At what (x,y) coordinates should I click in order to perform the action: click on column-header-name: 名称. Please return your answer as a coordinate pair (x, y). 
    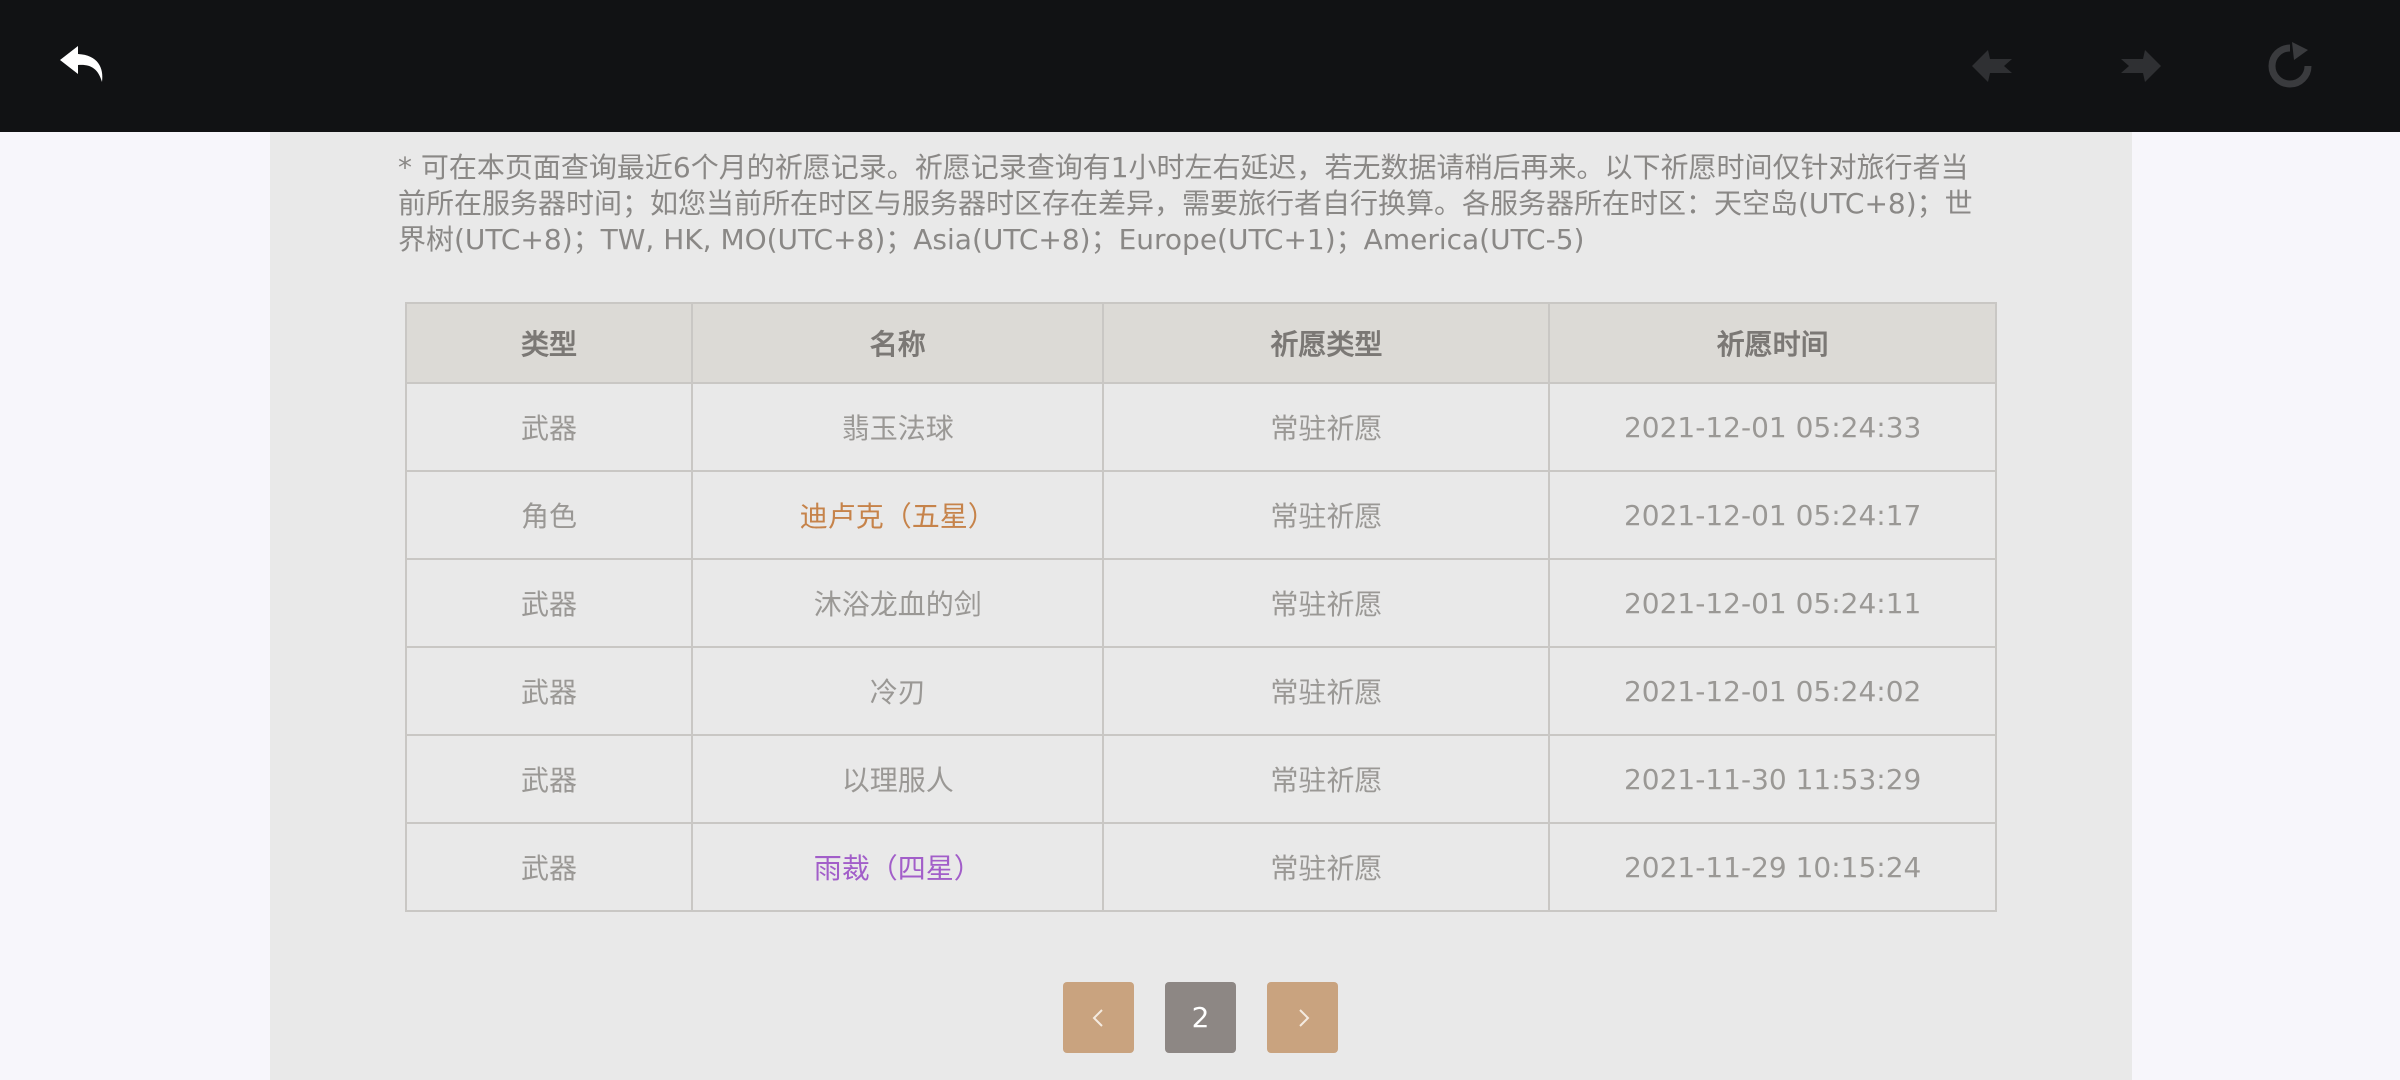
    Looking at the image, I should click on (898, 343).